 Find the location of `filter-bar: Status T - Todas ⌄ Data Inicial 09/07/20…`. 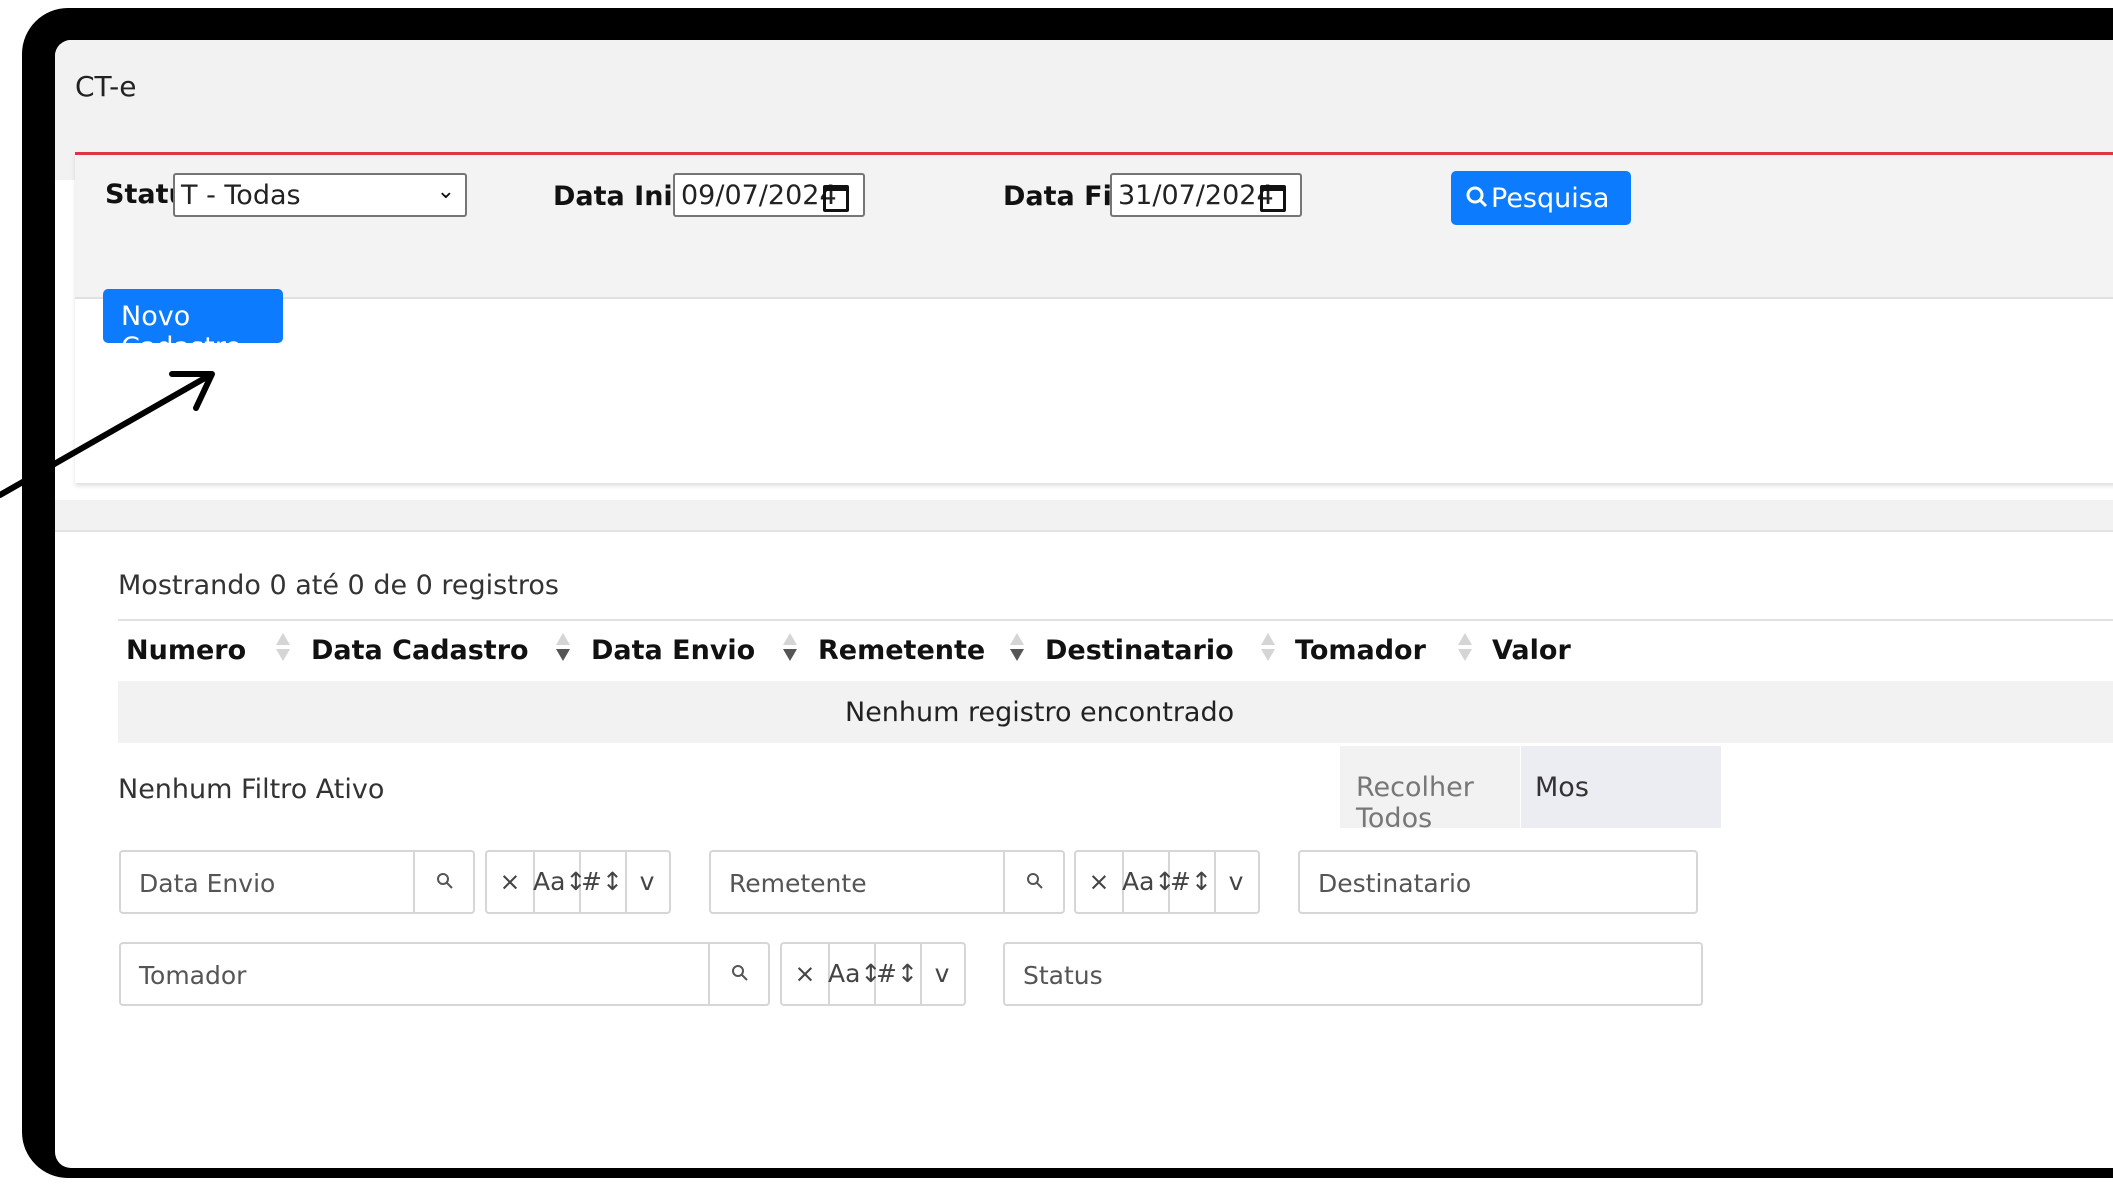

filter-bar: Status T - Todas ⌄ Data Inicial 09/07/20… is located at coordinates (1094, 227).